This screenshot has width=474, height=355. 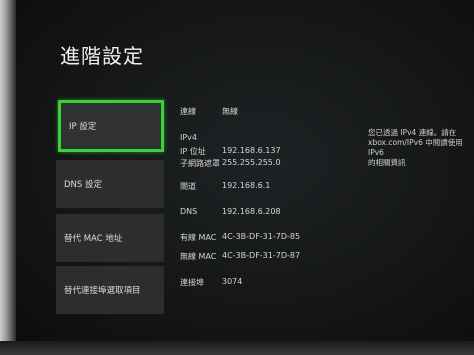 I want to click on hint-line: xbox.com/IPv6 中閱讀使用 IPv6, so click(x=415, y=147).